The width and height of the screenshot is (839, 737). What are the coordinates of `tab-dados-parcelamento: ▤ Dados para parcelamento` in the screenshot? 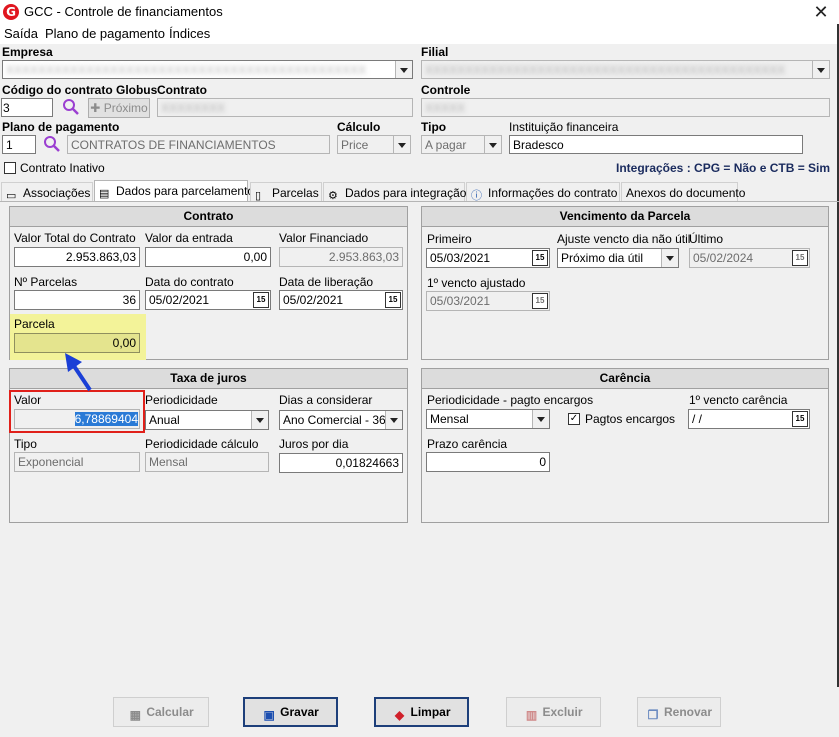 It's located at (174, 191).